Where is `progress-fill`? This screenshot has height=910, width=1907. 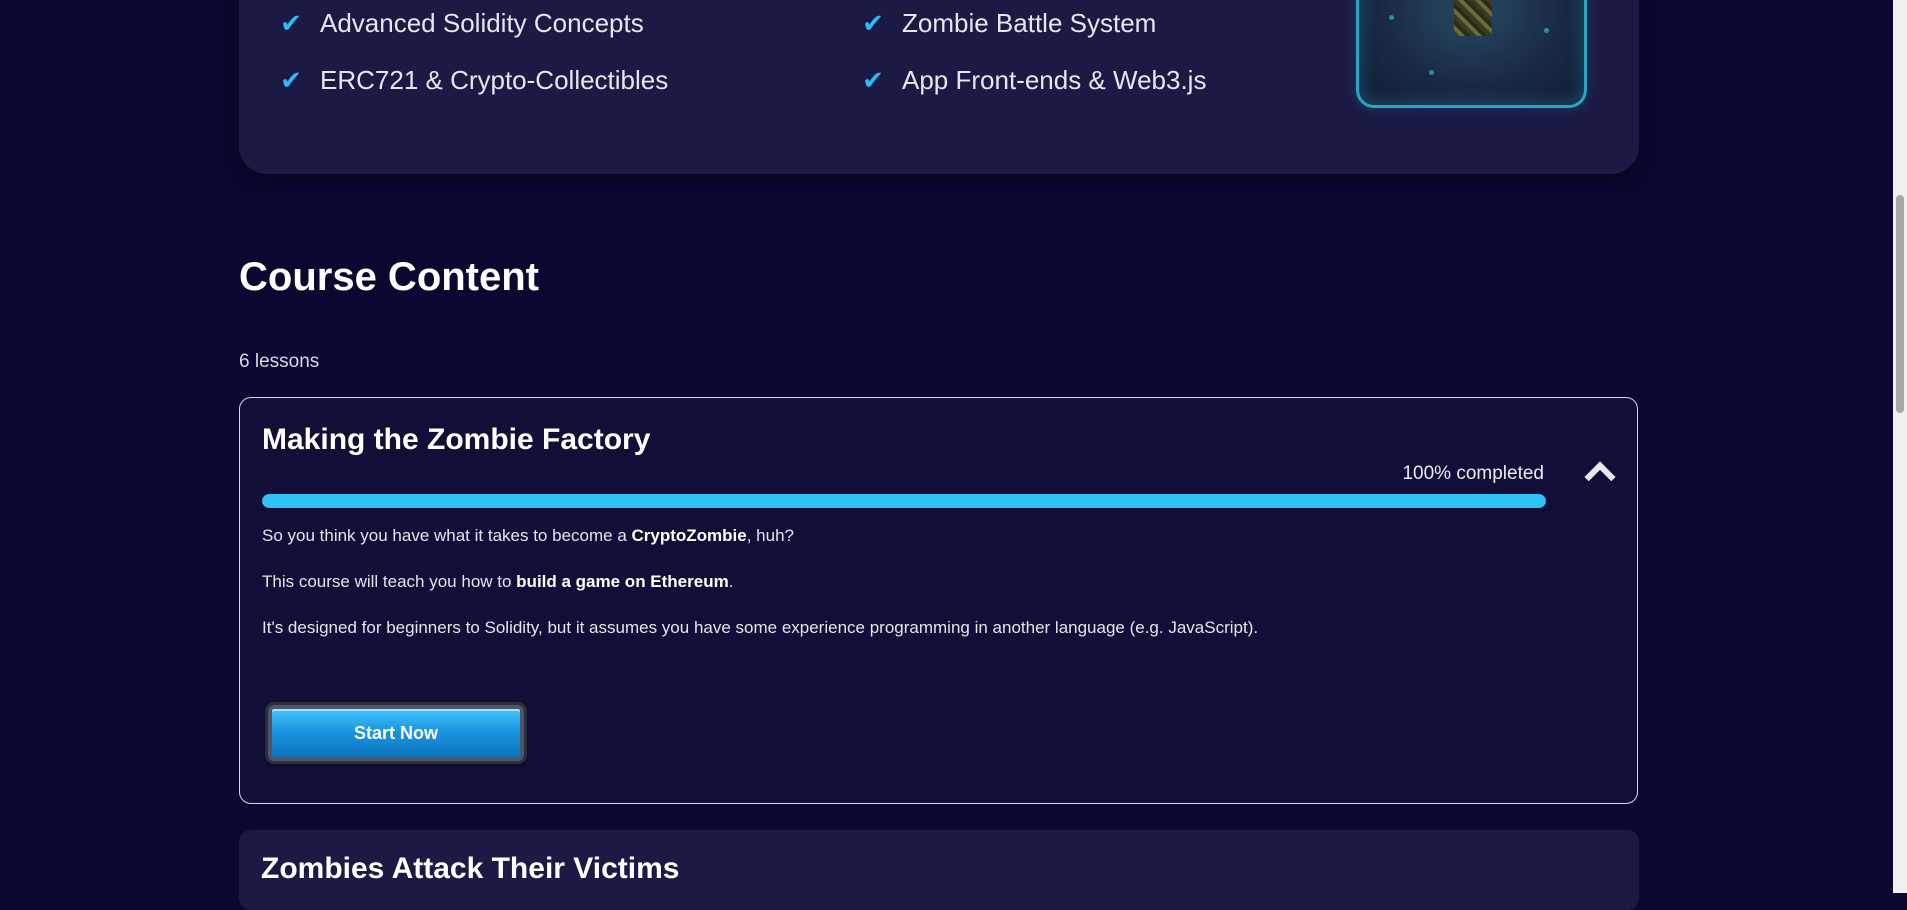
progress-fill is located at coordinates (904, 501).